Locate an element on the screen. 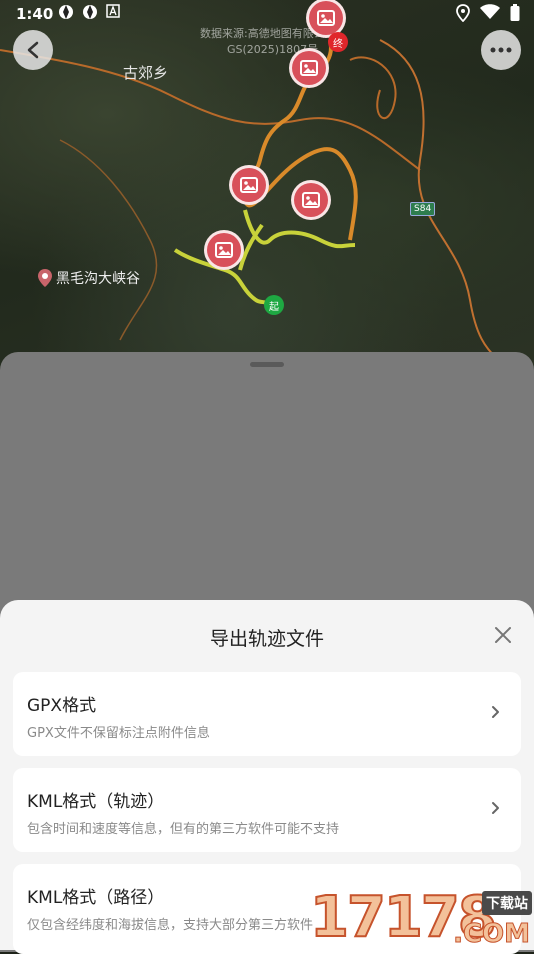 Image resolution: width=534 pixels, height=954 pixels. chevron-left-icon is located at coordinates (33, 50).